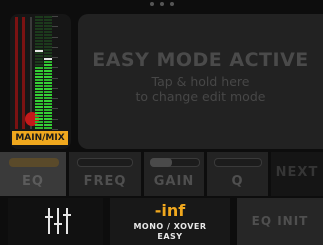 The height and width of the screenshot is (245, 323). I want to click on fader-track-left, so click(16, 73).